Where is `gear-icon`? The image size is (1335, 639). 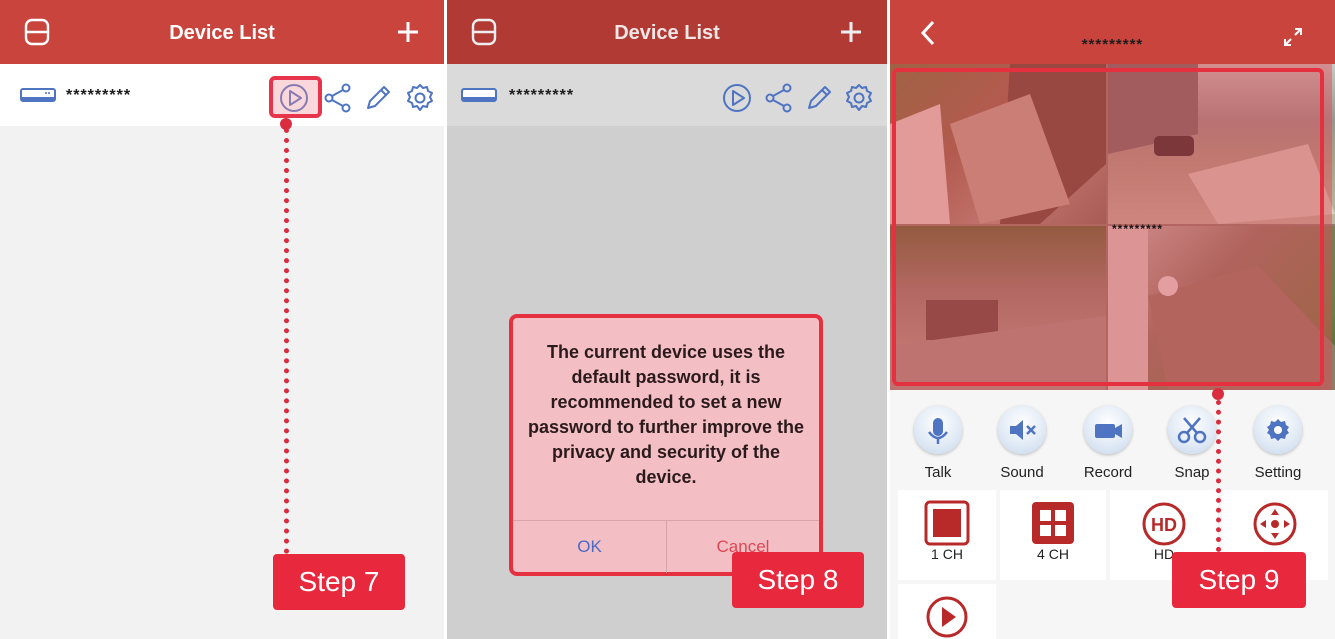 gear-icon is located at coordinates (1278, 430).